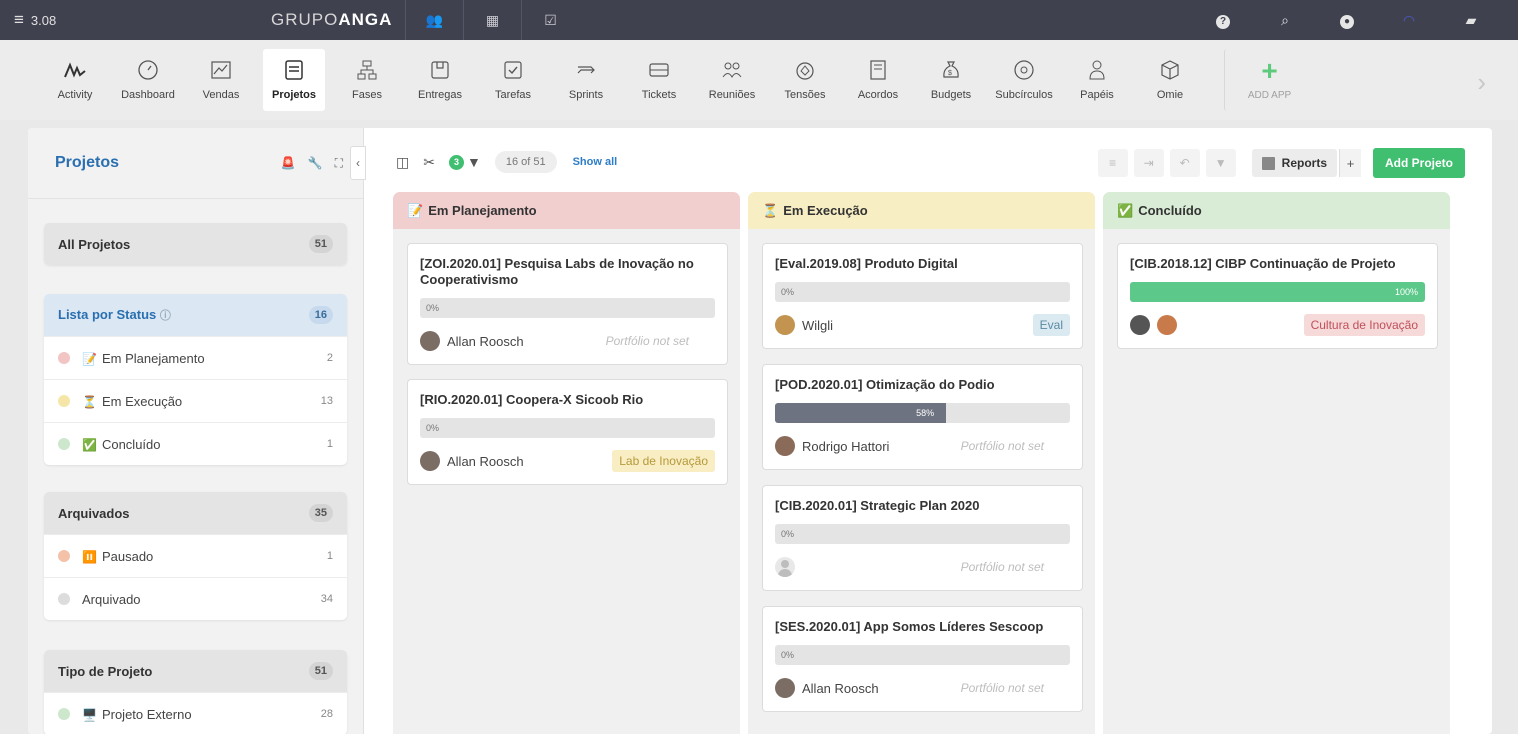  What do you see at coordinates (1112, 163) in the screenshot?
I see `list-view-button: ≡` at bounding box center [1112, 163].